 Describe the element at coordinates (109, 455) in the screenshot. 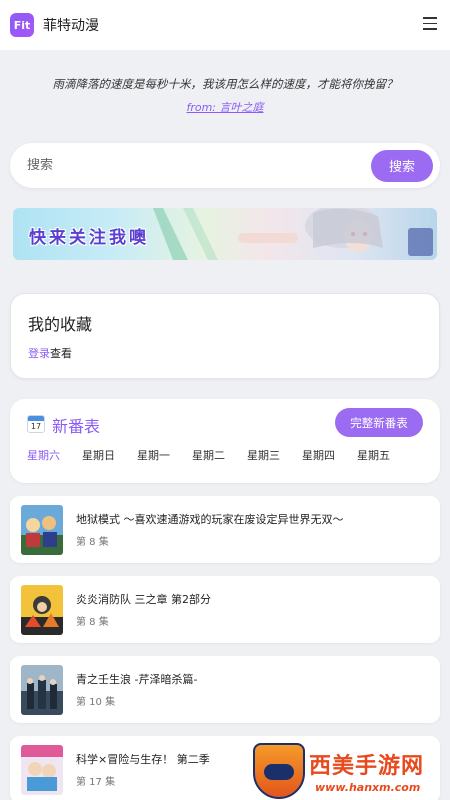

I see `tab-sunday: 星期日` at that location.